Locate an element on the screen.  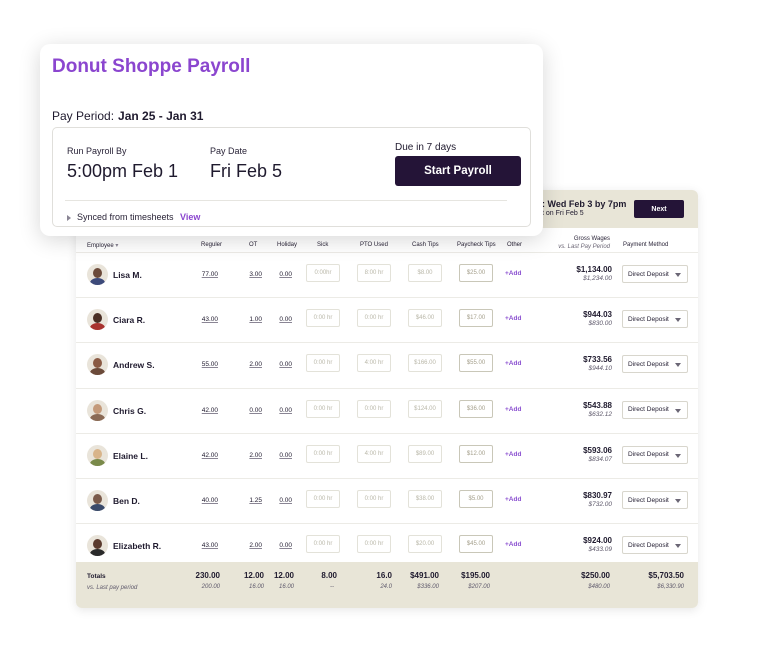
cash-tips-input: $8.00 is located at coordinates (425, 273).